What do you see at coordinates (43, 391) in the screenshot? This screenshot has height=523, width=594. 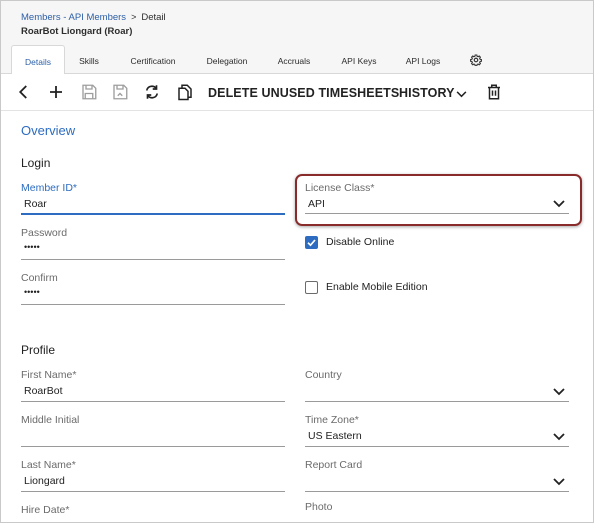 I see `first-name-input: RoarBot` at bounding box center [43, 391].